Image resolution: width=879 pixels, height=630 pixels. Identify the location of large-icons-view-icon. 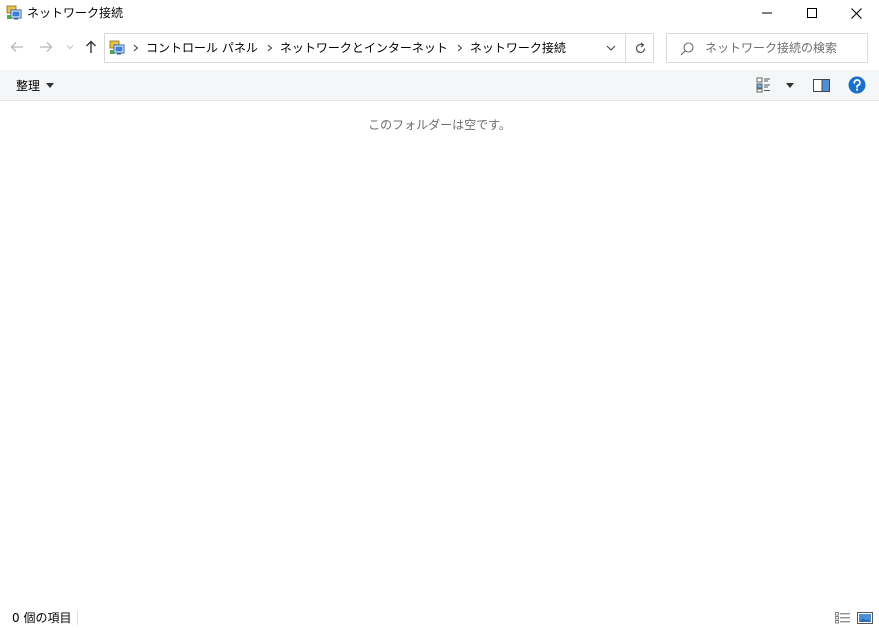
(865, 618).